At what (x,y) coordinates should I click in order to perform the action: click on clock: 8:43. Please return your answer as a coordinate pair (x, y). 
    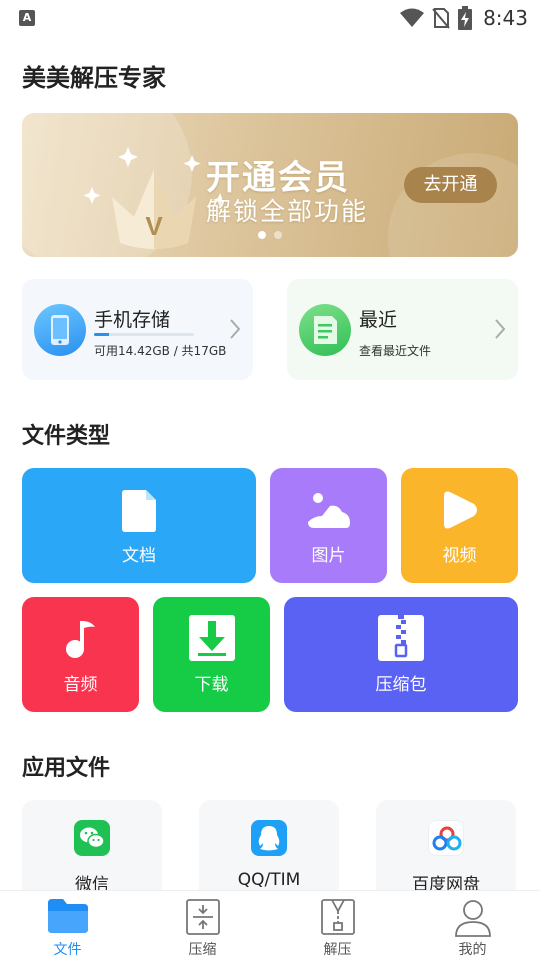
    Looking at the image, I should click on (505, 18).